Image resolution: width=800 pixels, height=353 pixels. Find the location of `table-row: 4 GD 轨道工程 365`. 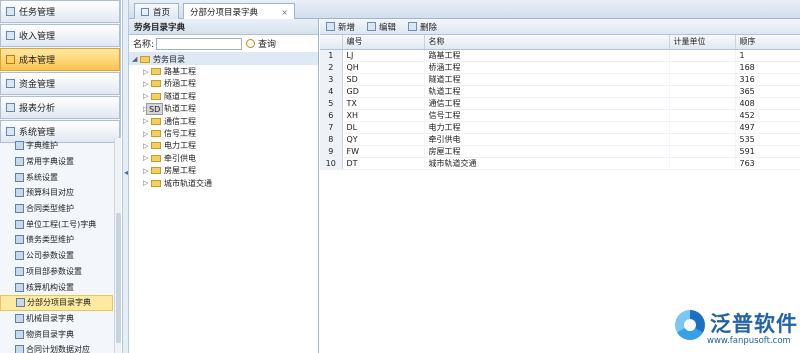

table-row: 4 GD 轨道工程 365 is located at coordinates (560, 91).